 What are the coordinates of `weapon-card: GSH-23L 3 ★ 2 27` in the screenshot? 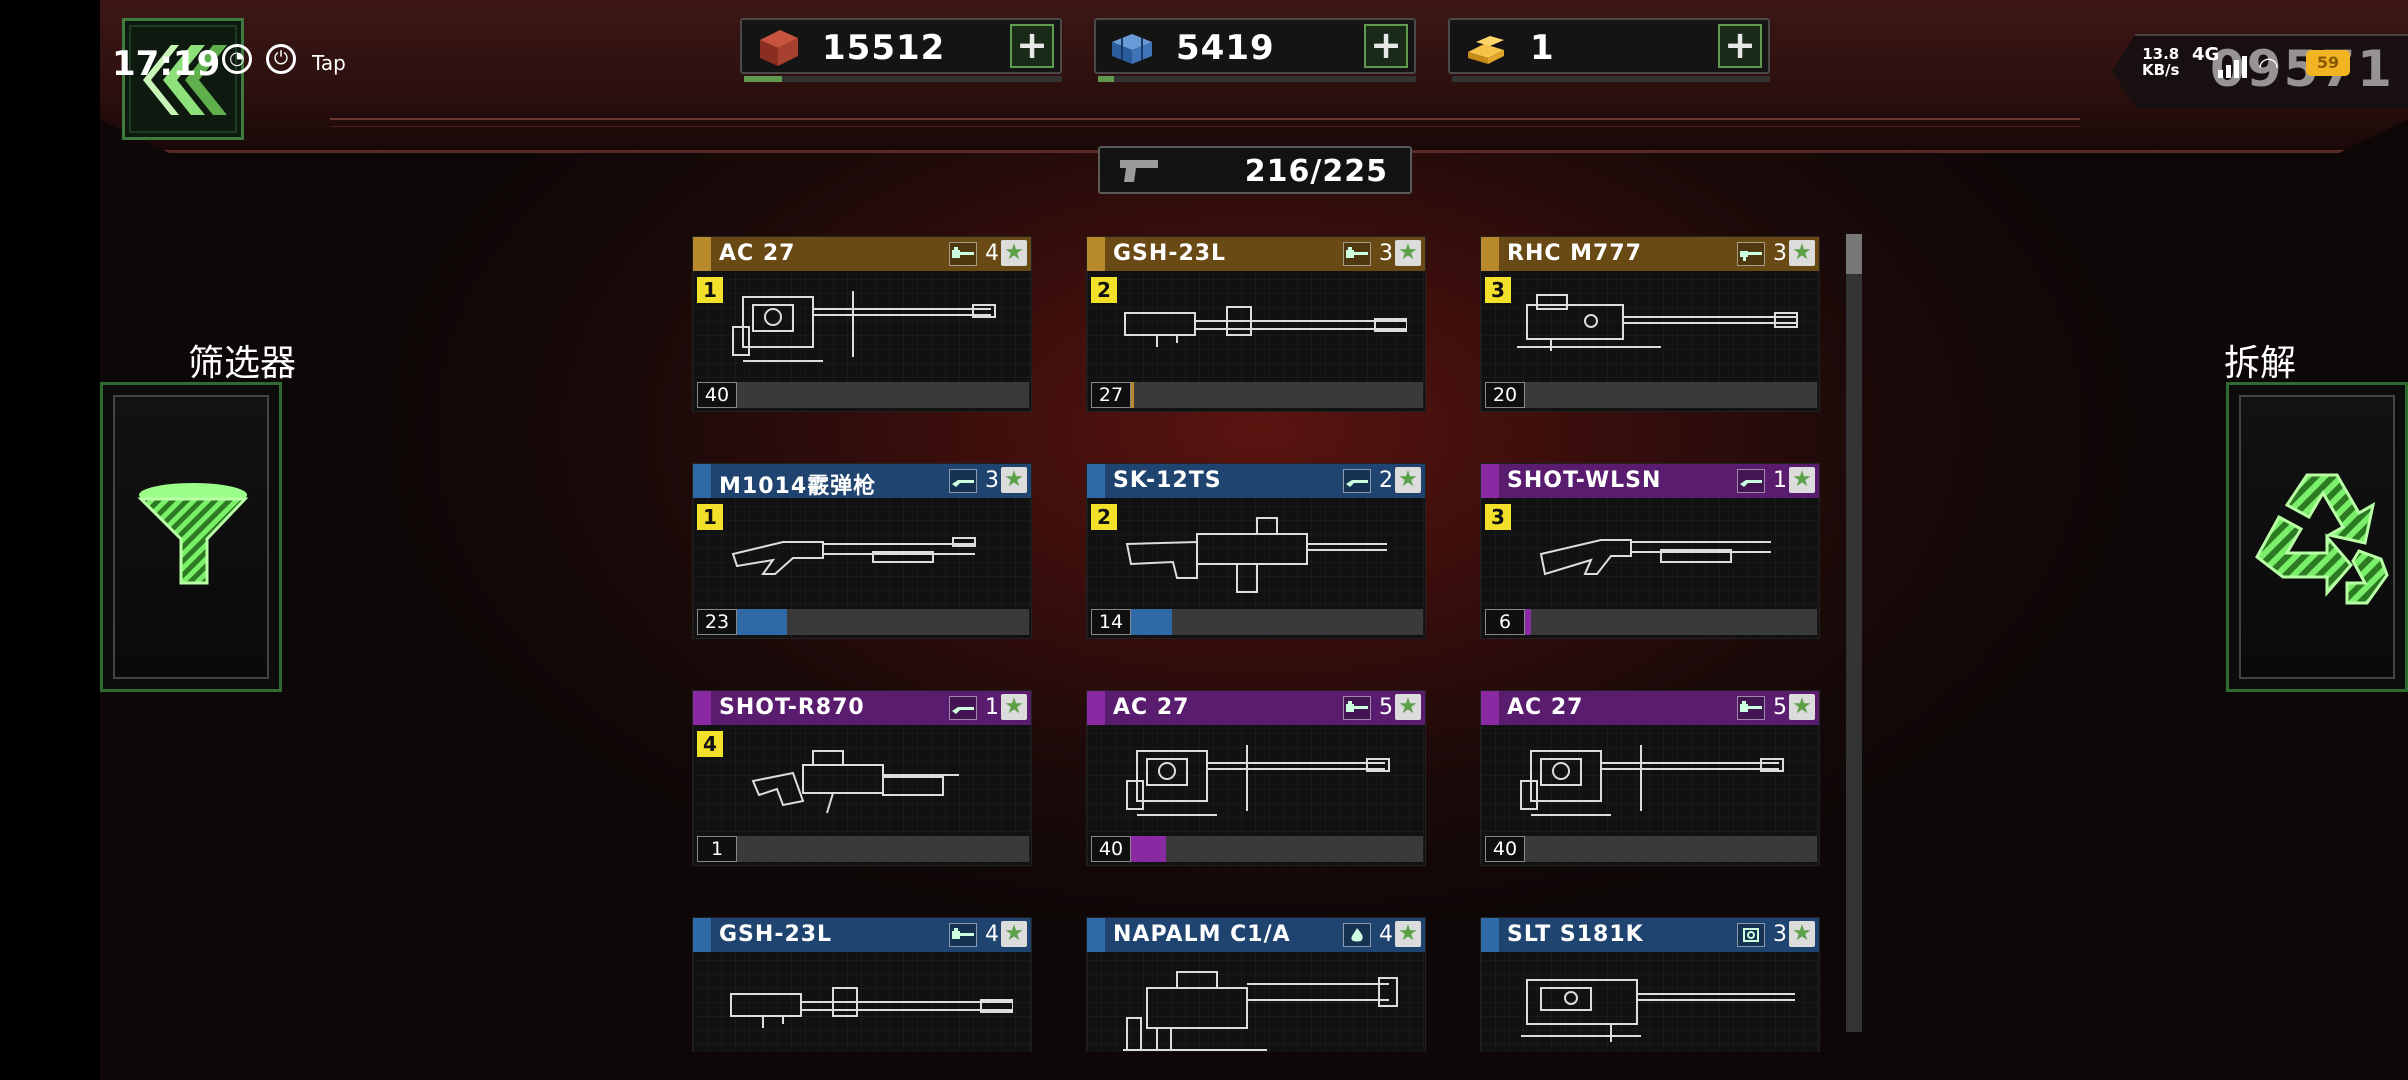 It's located at (1256, 324).